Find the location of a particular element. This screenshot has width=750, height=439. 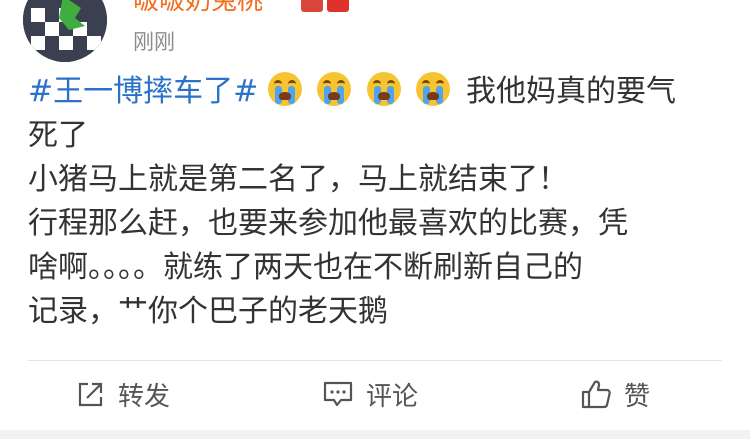

topic-link: #王一博摔车了# is located at coordinates (143, 91).